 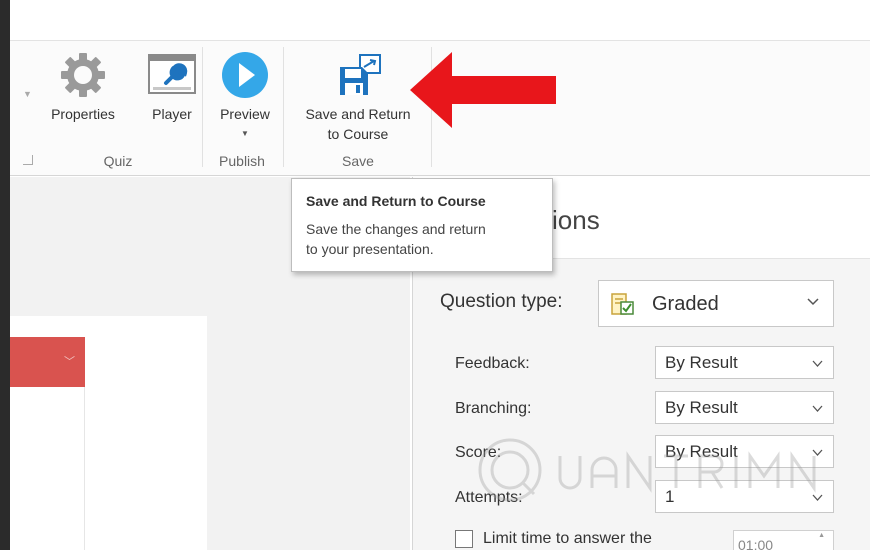 I want to click on limit-time-label: Limit time to answer the, so click(x=567, y=538).